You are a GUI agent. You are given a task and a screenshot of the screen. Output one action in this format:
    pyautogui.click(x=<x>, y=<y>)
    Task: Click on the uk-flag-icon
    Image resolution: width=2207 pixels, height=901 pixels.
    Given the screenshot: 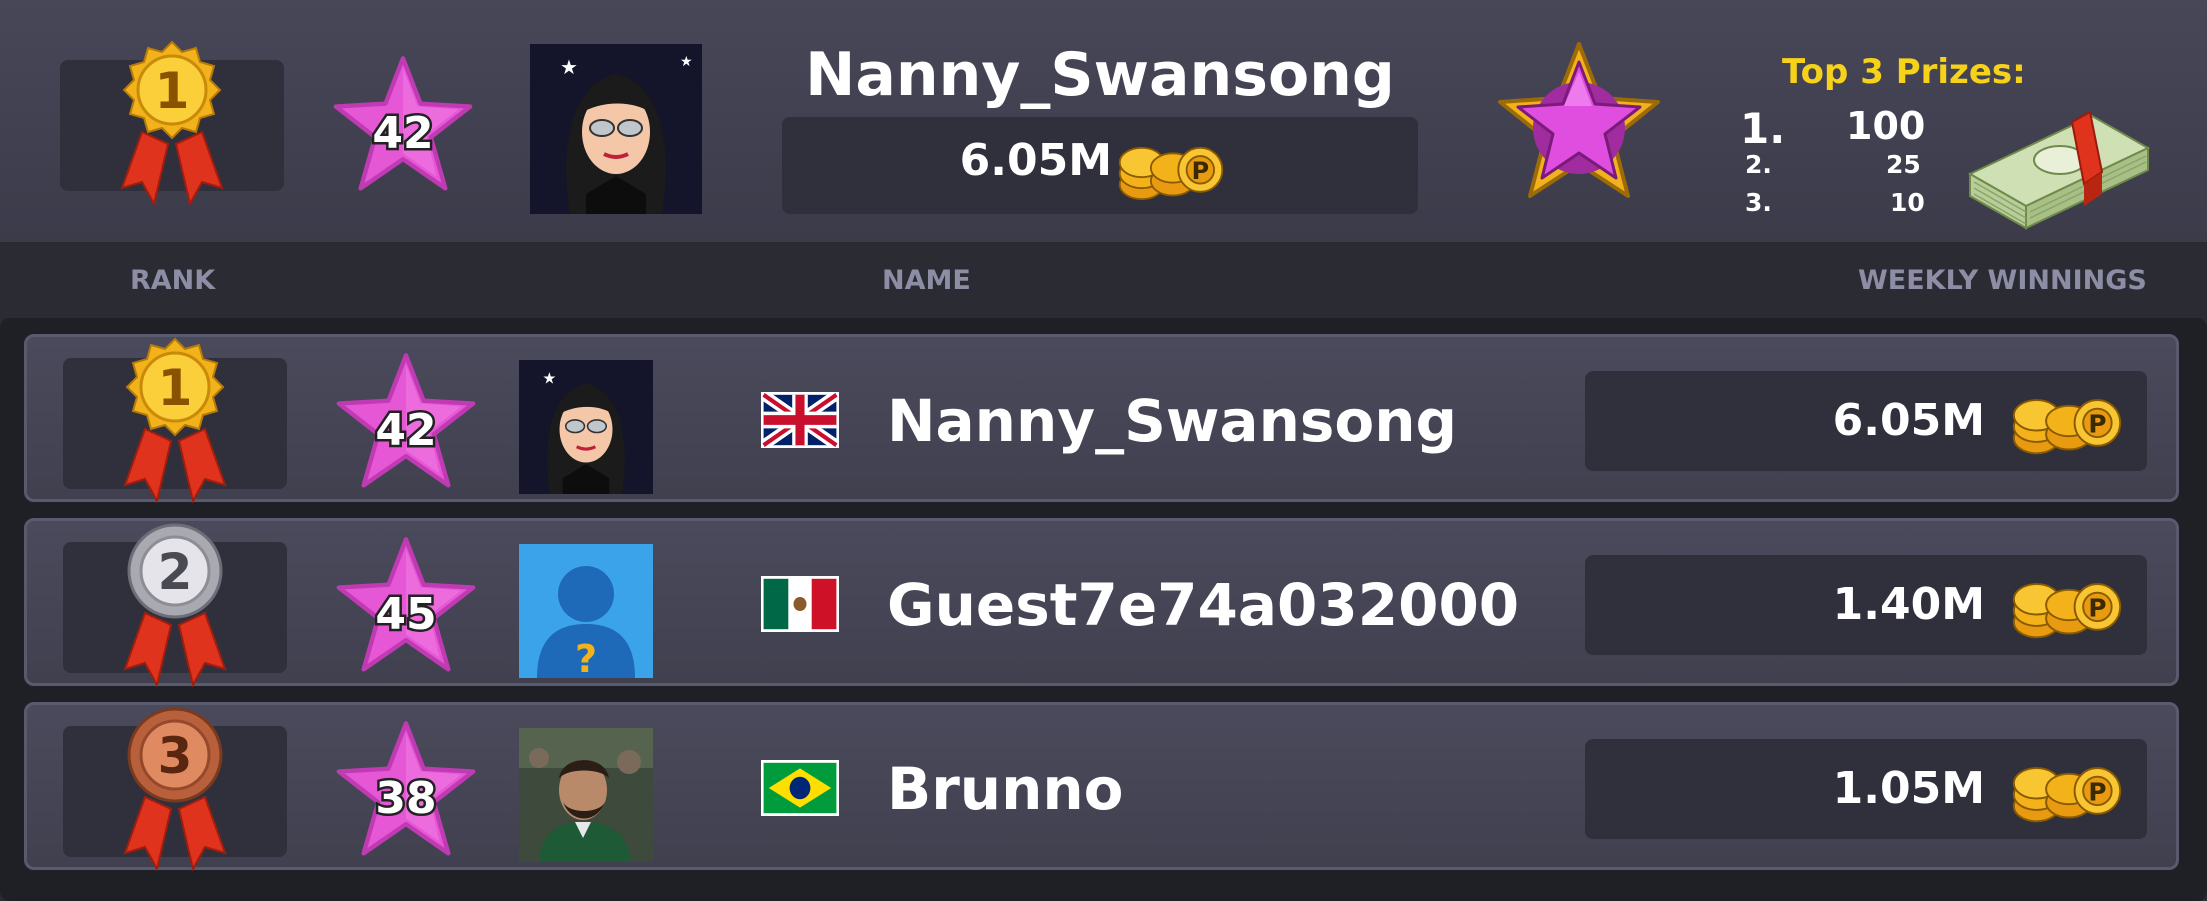 What is the action you would take?
    pyautogui.click(x=800, y=420)
    